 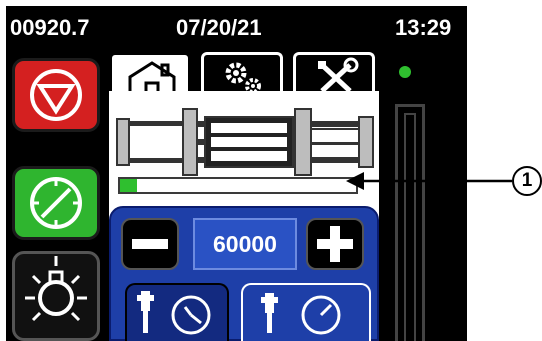 I want to click on mode-button-left, so click(x=177, y=312).